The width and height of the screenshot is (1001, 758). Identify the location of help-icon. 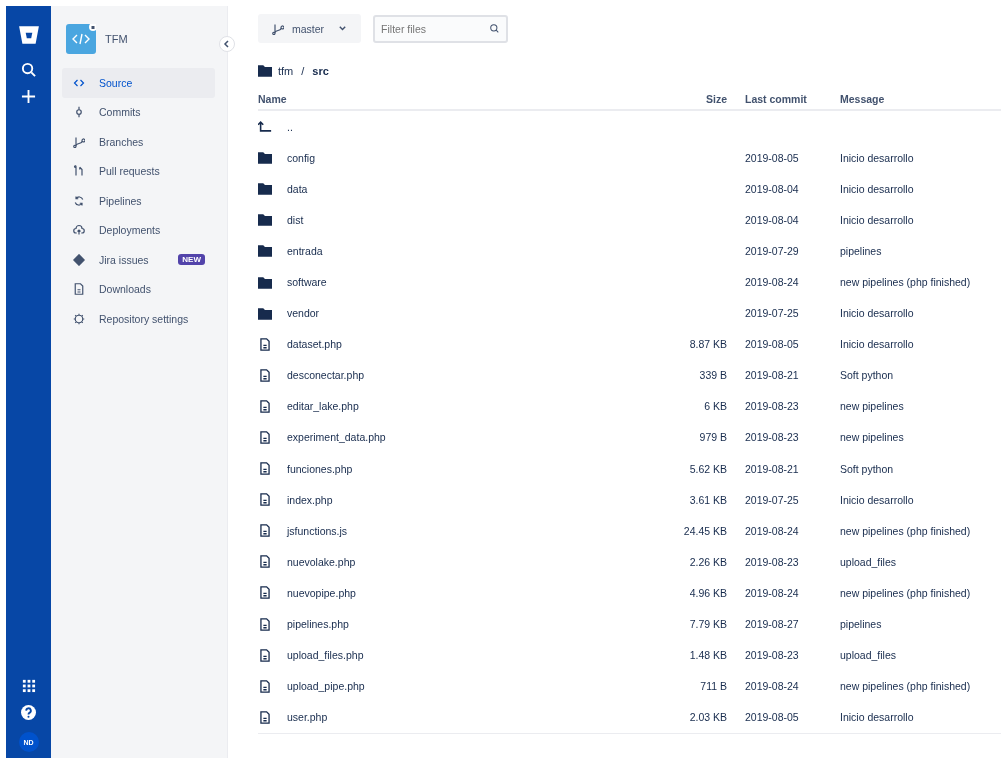
(28, 712).